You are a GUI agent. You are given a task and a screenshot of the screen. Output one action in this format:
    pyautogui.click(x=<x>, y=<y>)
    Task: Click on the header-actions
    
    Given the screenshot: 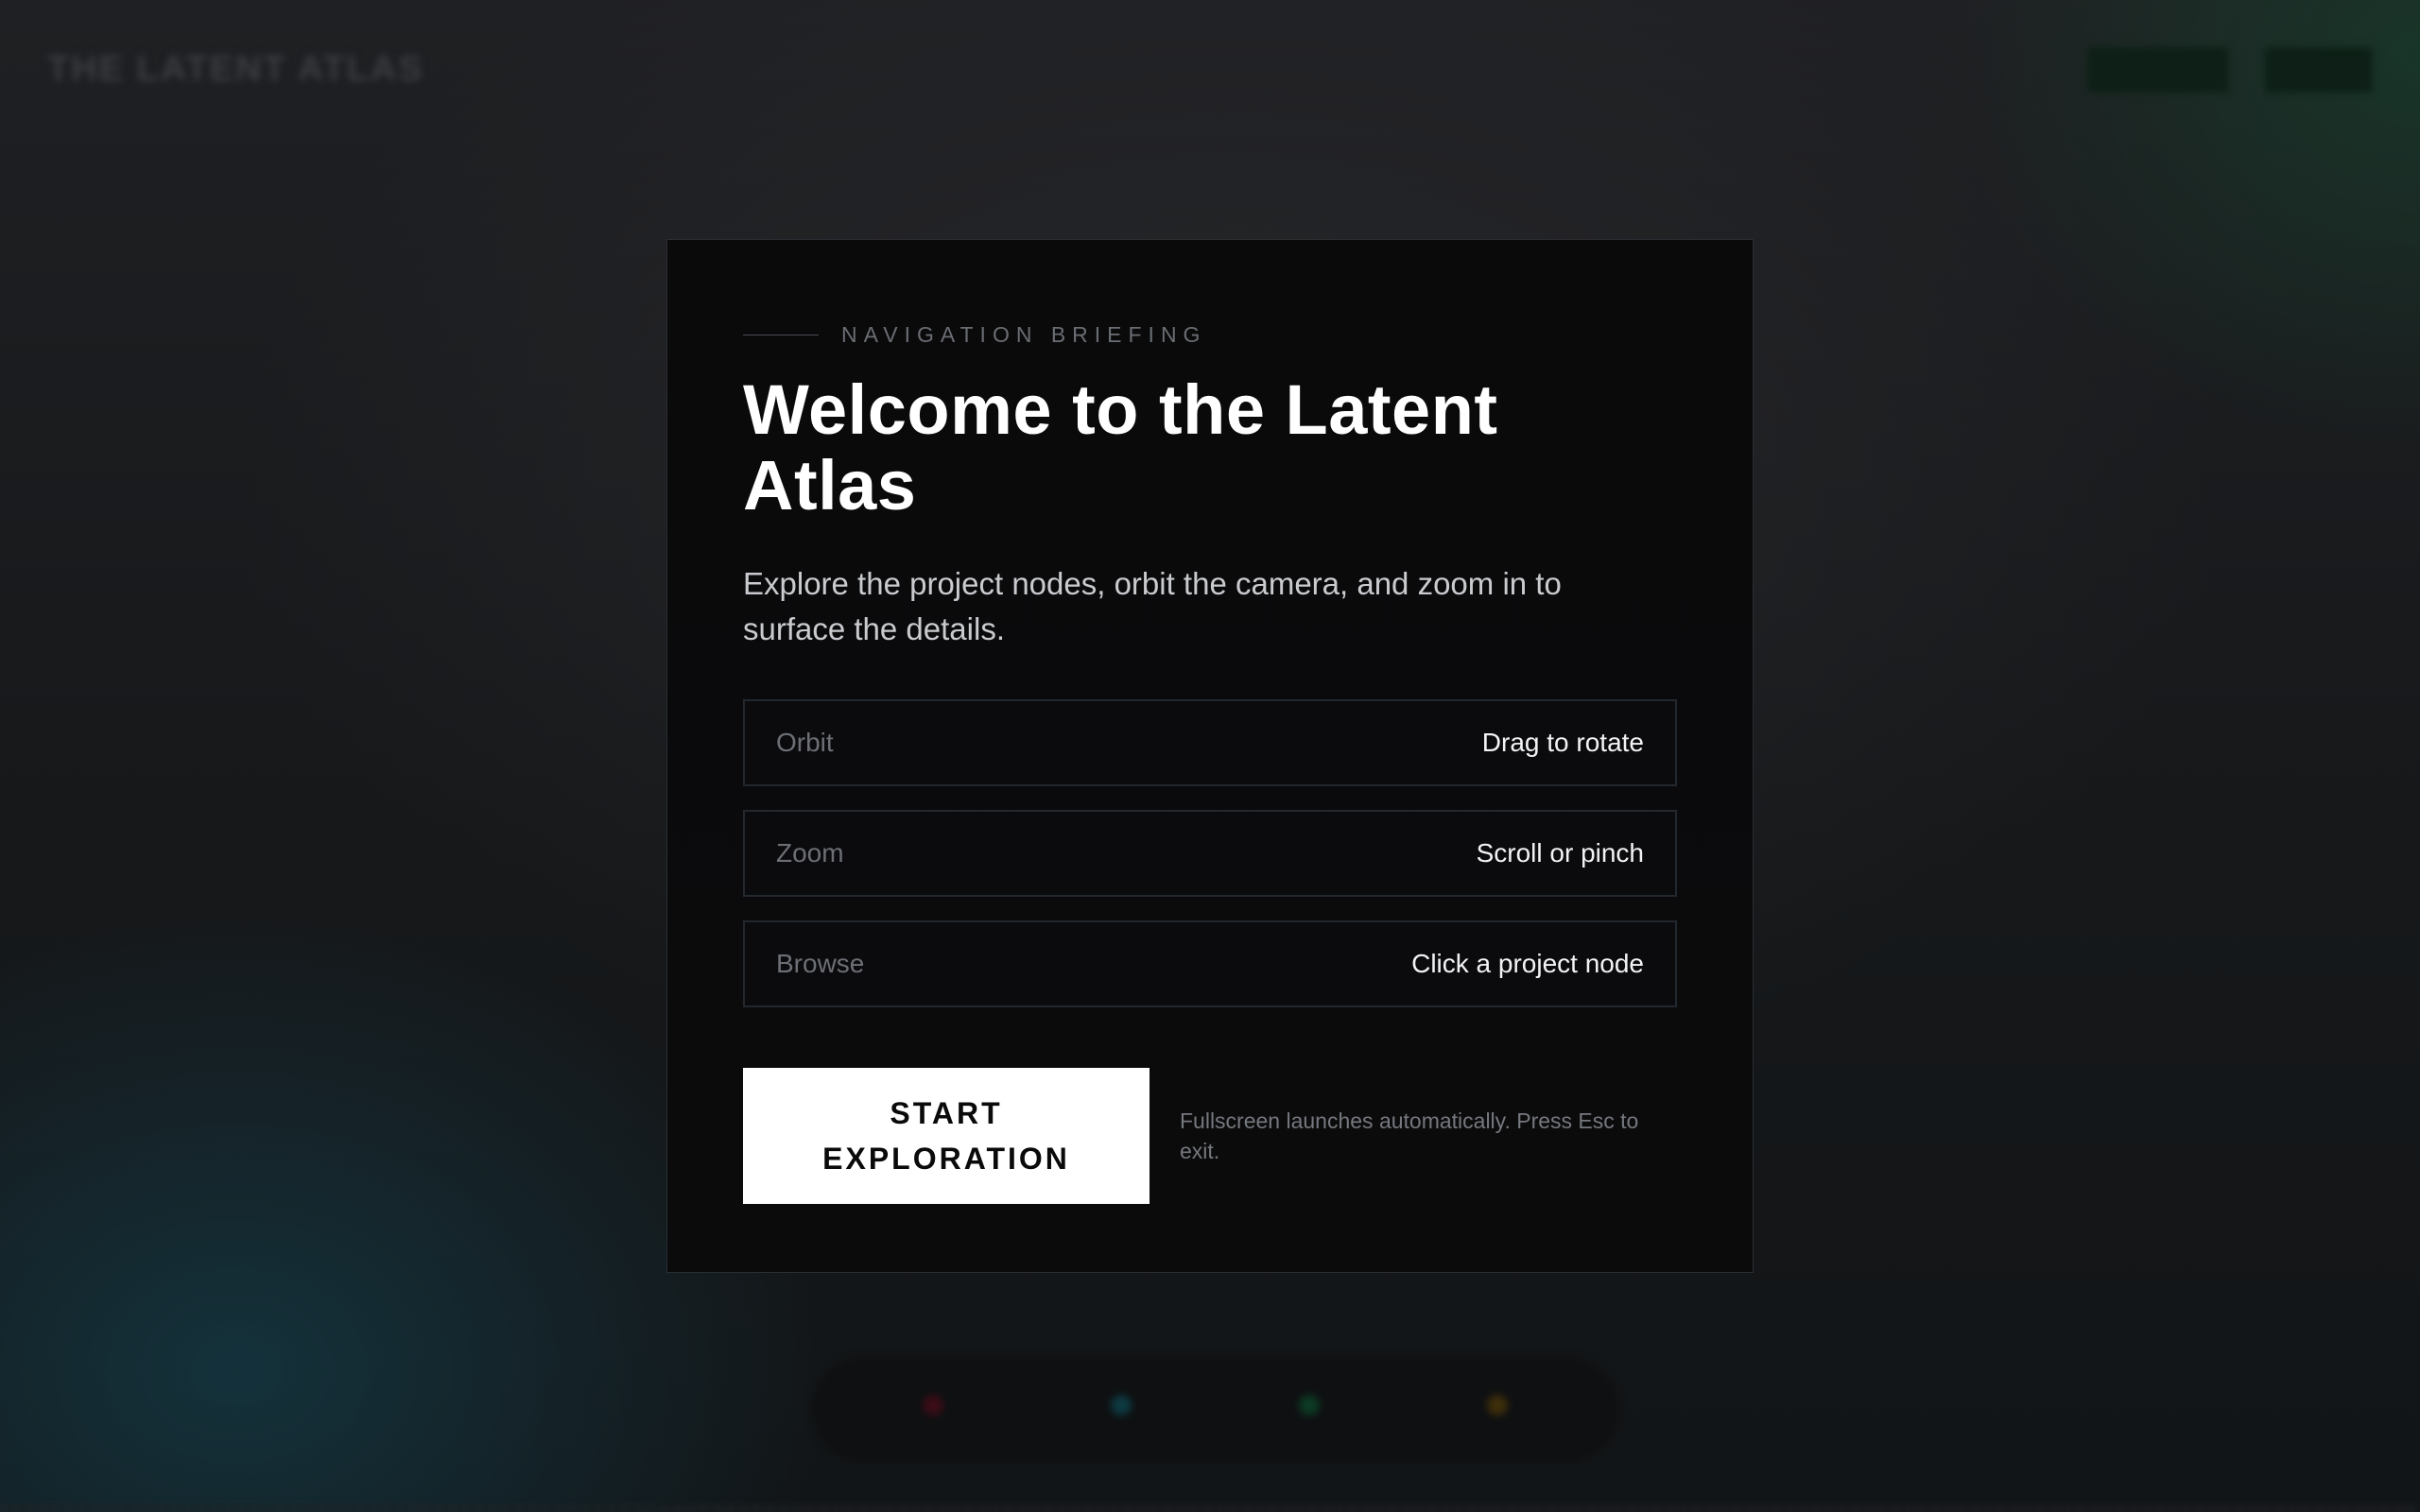 What is the action you would take?
    pyautogui.click(x=2230, y=70)
    